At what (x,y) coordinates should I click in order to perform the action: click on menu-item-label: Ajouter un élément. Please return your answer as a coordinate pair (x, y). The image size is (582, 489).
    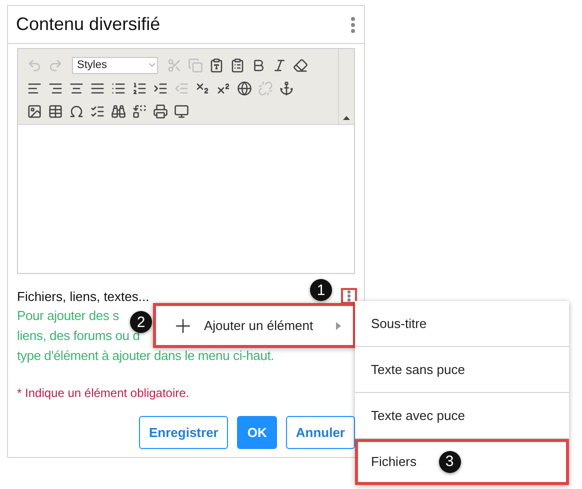
    Looking at the image, I should click on (259, 325).